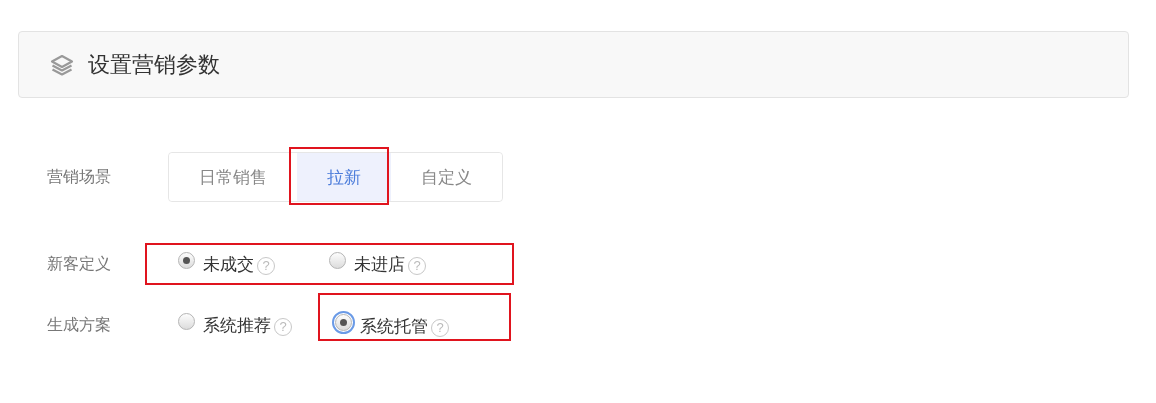  Describe the element at coordinates (237, 325) in the screenshot. I see `option-label: 系统推荐` at that location.